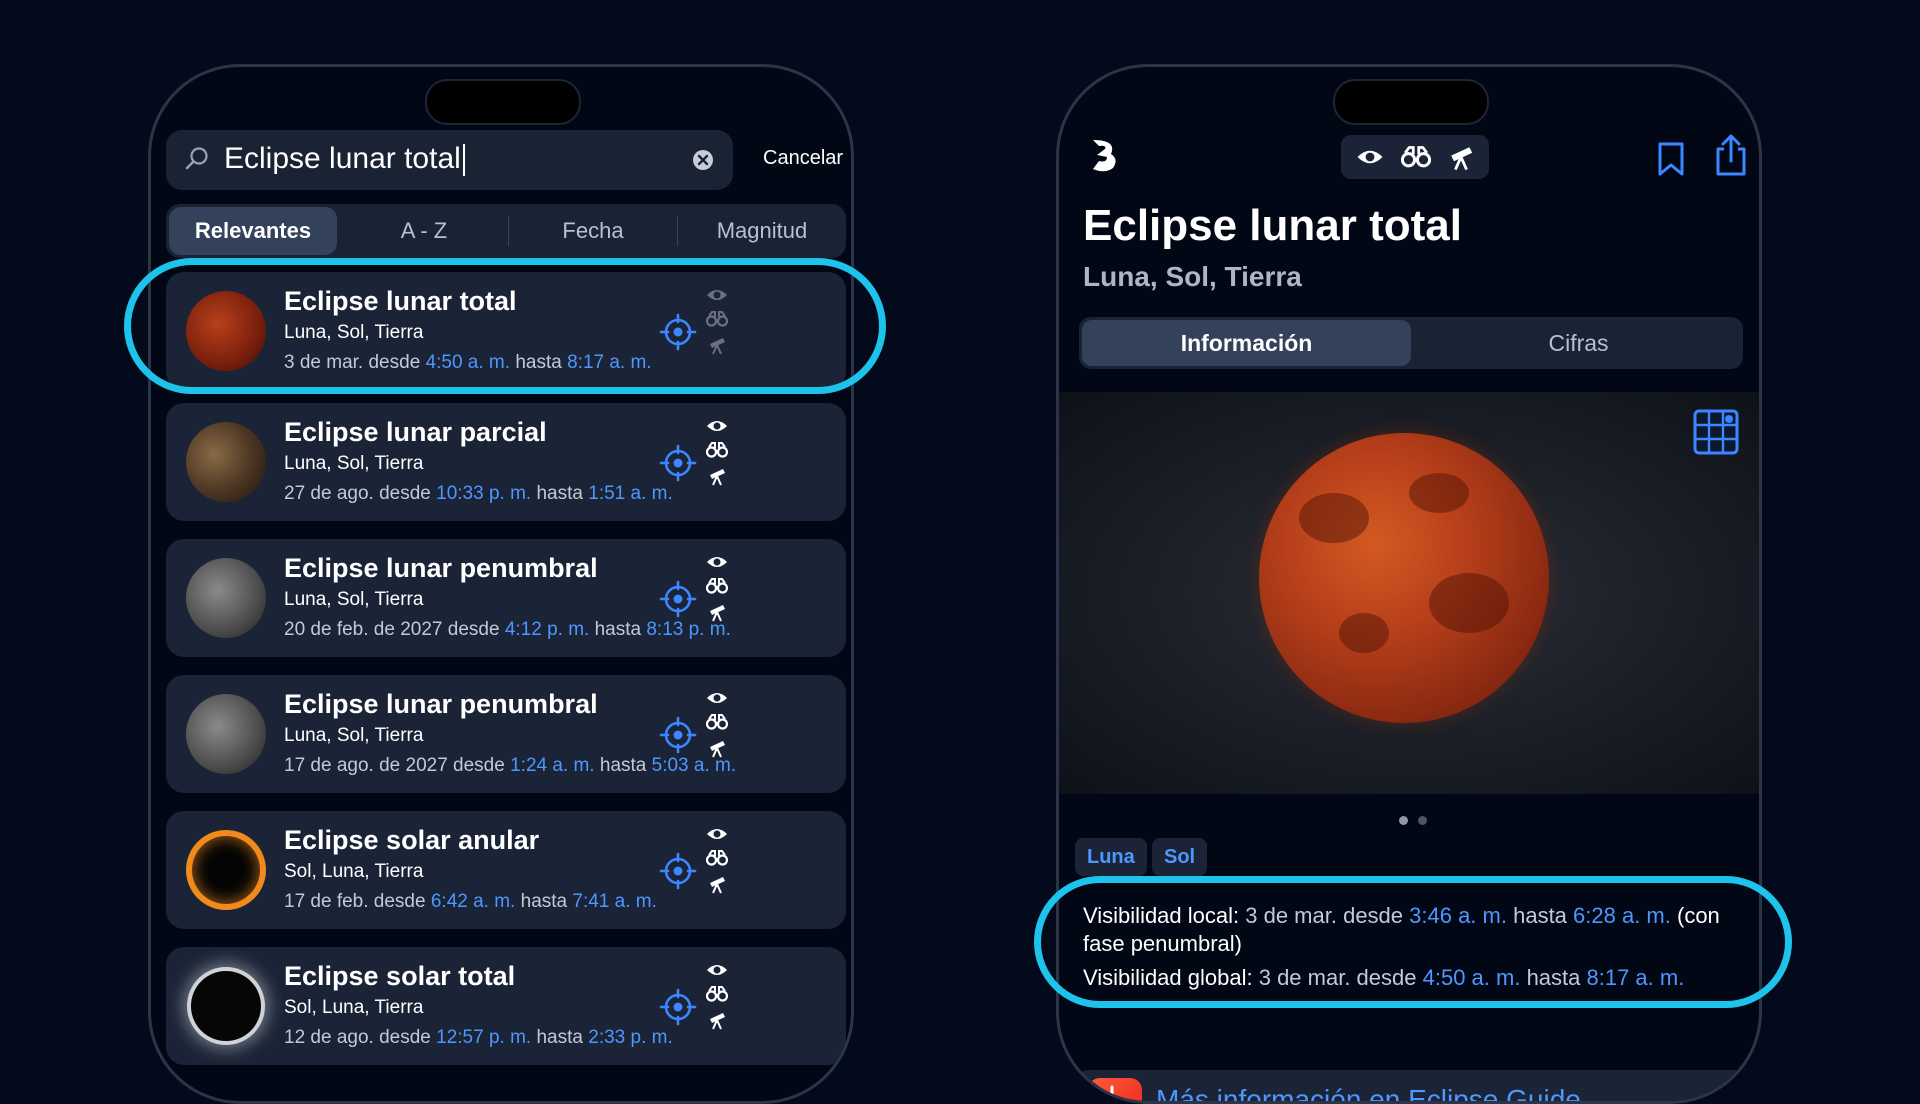 The width and height of the screenshot is (1920, 1104). I want to click on tab-cifras: Cifras, so click(1578, 343).